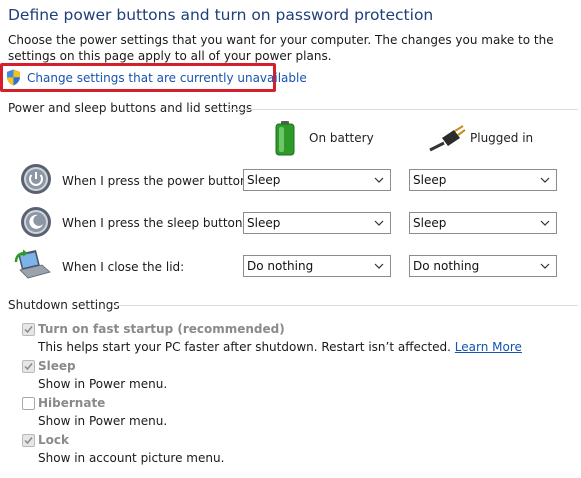  What do you see at coordinates (483, 180) in the screenshot?
I see `power-button-plugged-select: Sleep` at bounding box center [483, 180].